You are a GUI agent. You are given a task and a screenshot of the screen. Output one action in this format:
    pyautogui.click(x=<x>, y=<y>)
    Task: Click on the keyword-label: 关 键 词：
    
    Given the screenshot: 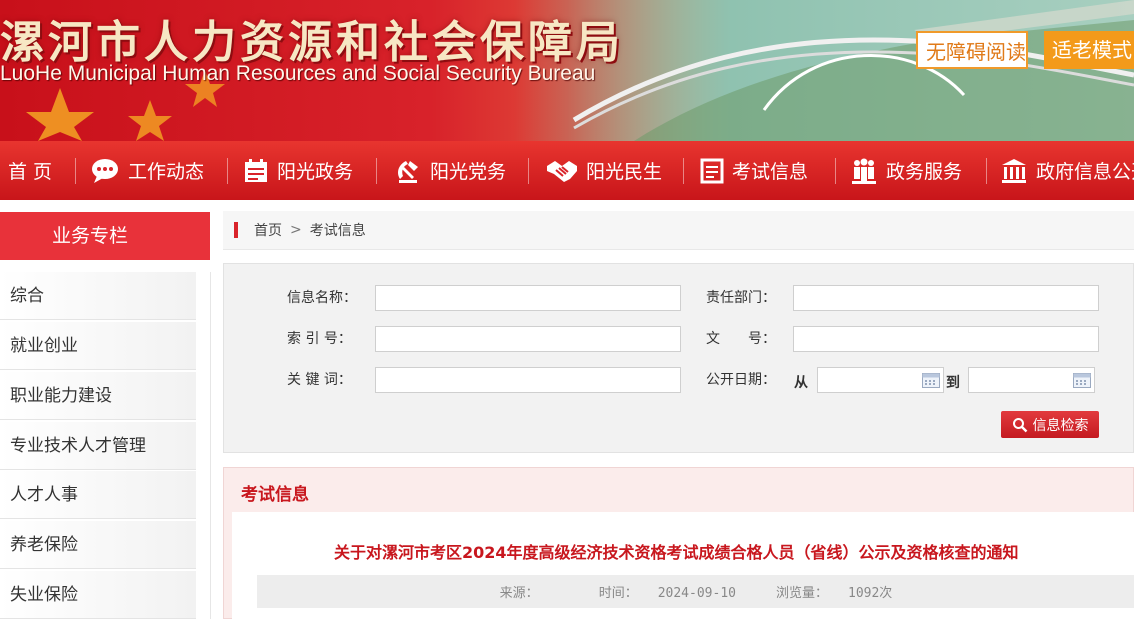 What is the action you would take?
    pyautogui.click(x=319, y=380)
    